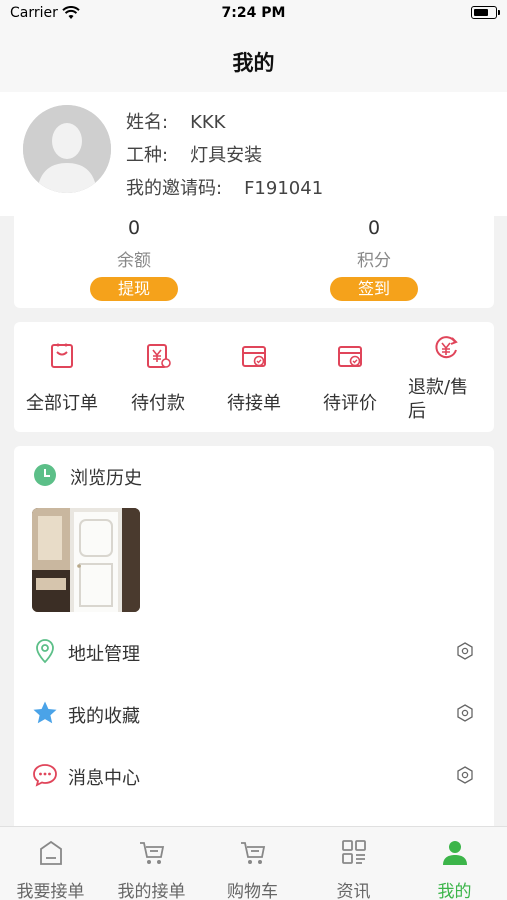  Describe the element at coordinates (226, 155) in the screenshot. I see `trade-value: 灯具安装` at that location.